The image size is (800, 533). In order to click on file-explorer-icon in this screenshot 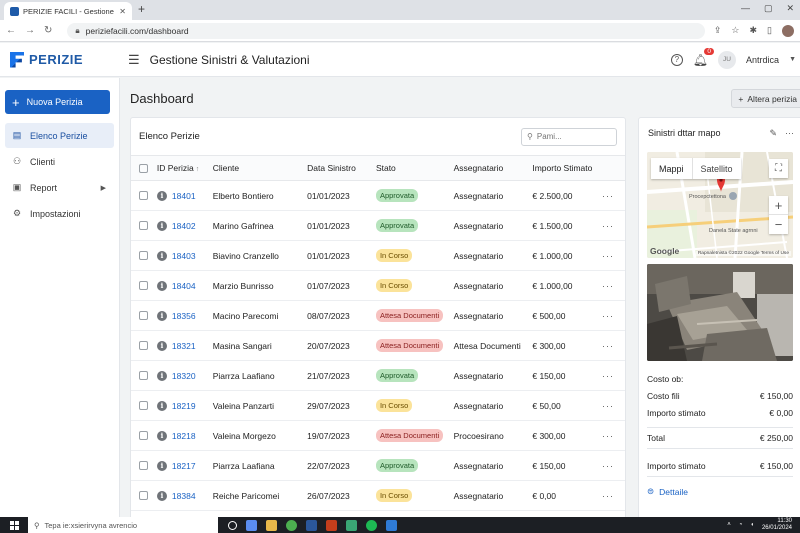, I will do `click(271, 525)`.